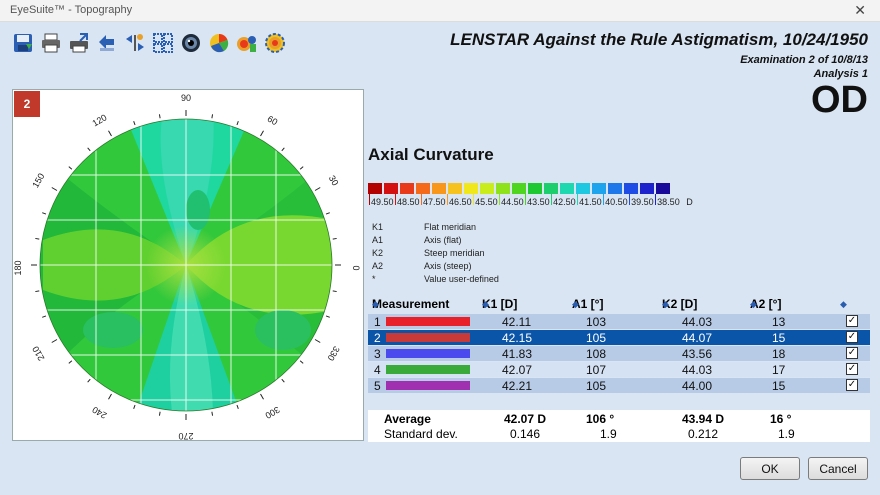  What do you see at coordinates (356, 267) in the screenshot?
I see `axis-label-0: 0` at bounding box center [356, 267].